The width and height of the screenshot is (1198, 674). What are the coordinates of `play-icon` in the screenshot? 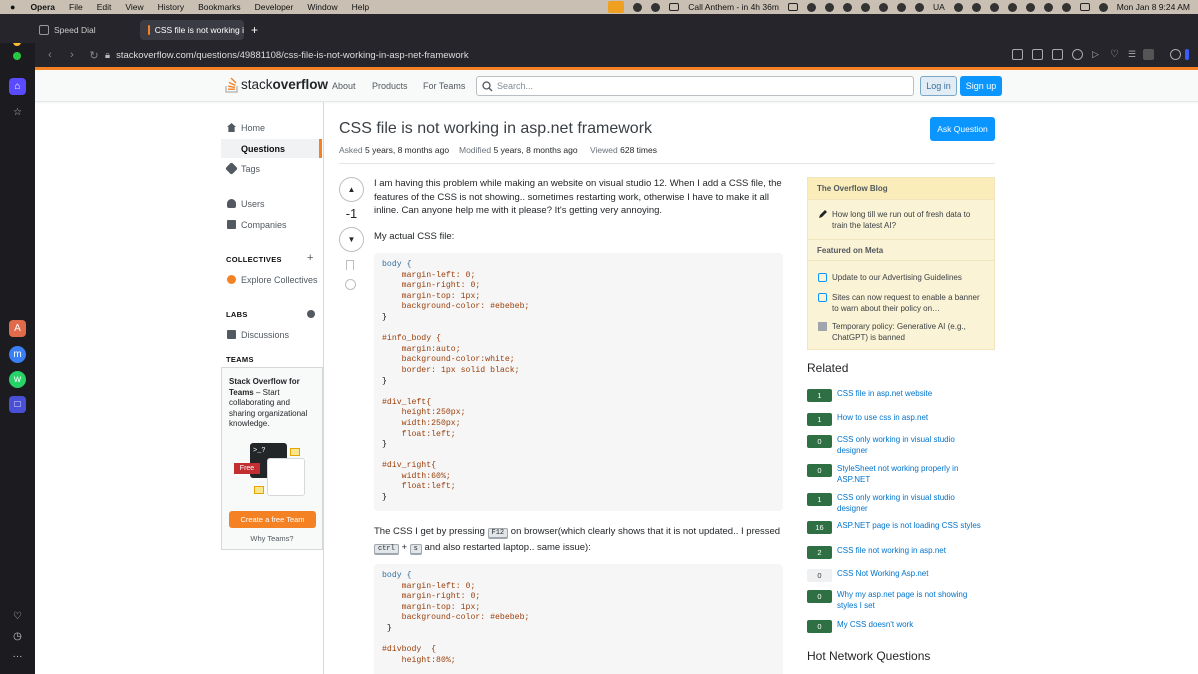 It's located at (1048, 7).